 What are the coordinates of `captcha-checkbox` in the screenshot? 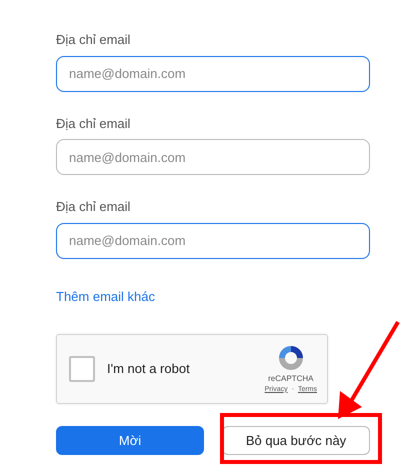 It's located at (82, 369).